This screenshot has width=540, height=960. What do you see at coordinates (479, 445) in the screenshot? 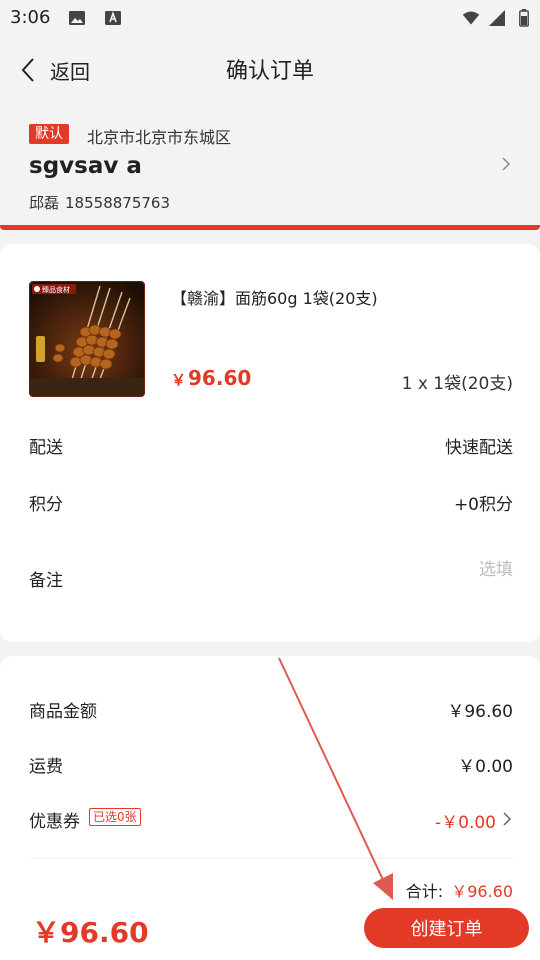
I see `delivery-value: 快速配送` at bounding box center [479, 445].